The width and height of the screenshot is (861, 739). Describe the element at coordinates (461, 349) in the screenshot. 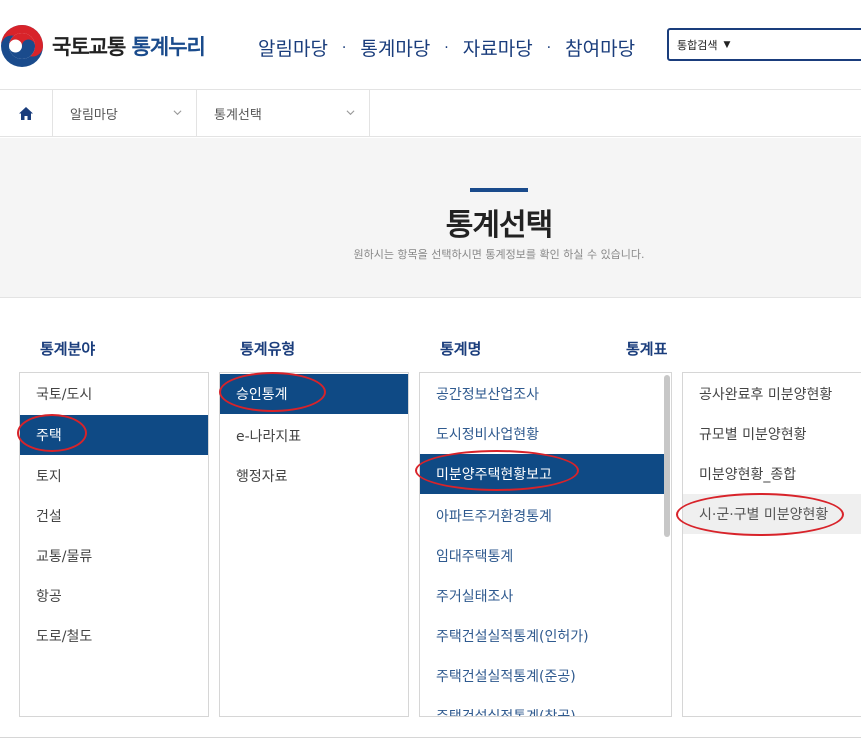

I see `column-header-name: 통계명` at that location.